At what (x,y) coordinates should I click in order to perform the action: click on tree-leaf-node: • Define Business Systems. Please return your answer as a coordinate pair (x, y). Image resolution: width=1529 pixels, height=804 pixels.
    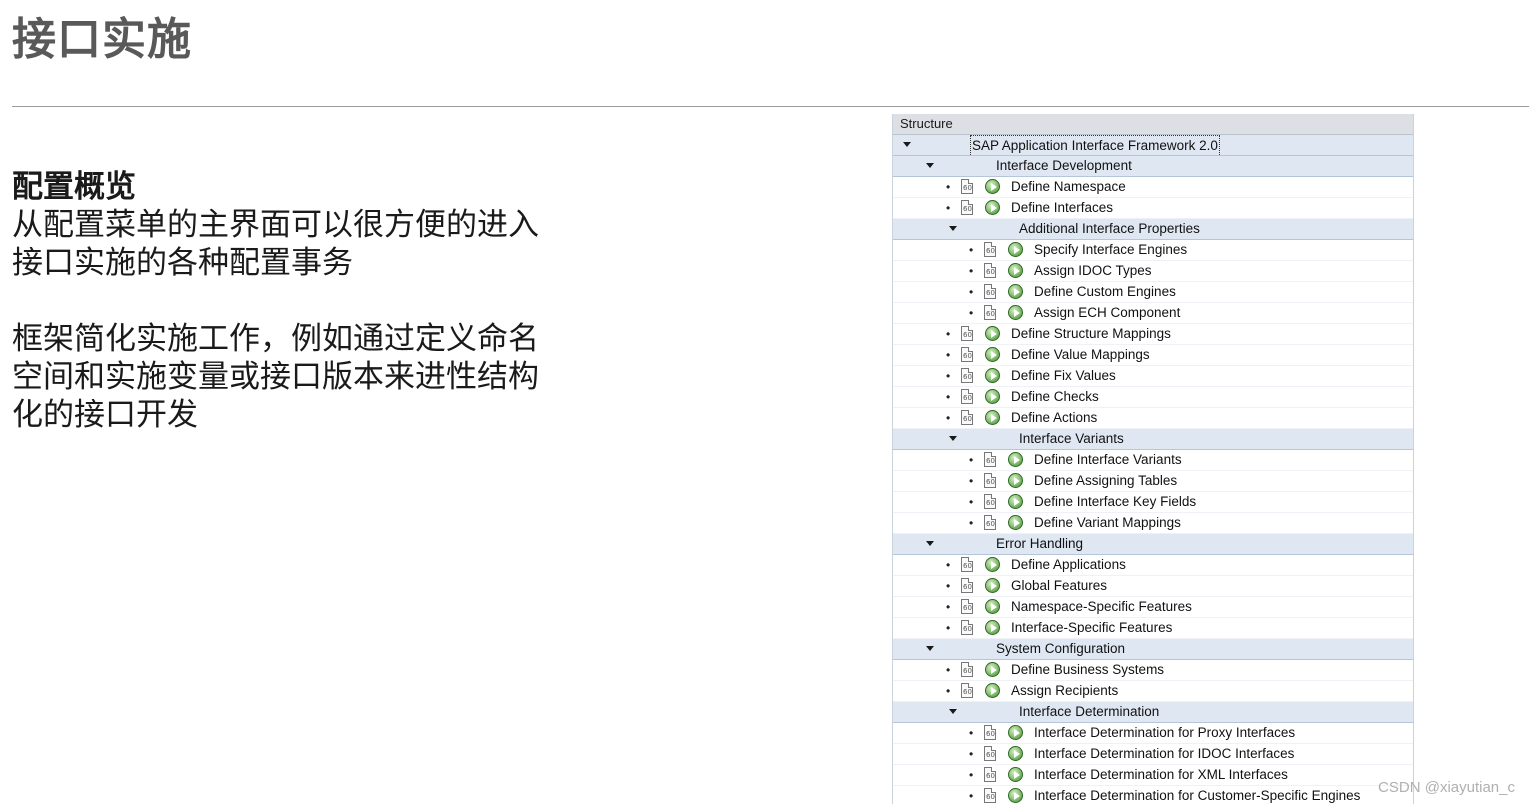
    Looking at the image, I should click on (1153, 670).